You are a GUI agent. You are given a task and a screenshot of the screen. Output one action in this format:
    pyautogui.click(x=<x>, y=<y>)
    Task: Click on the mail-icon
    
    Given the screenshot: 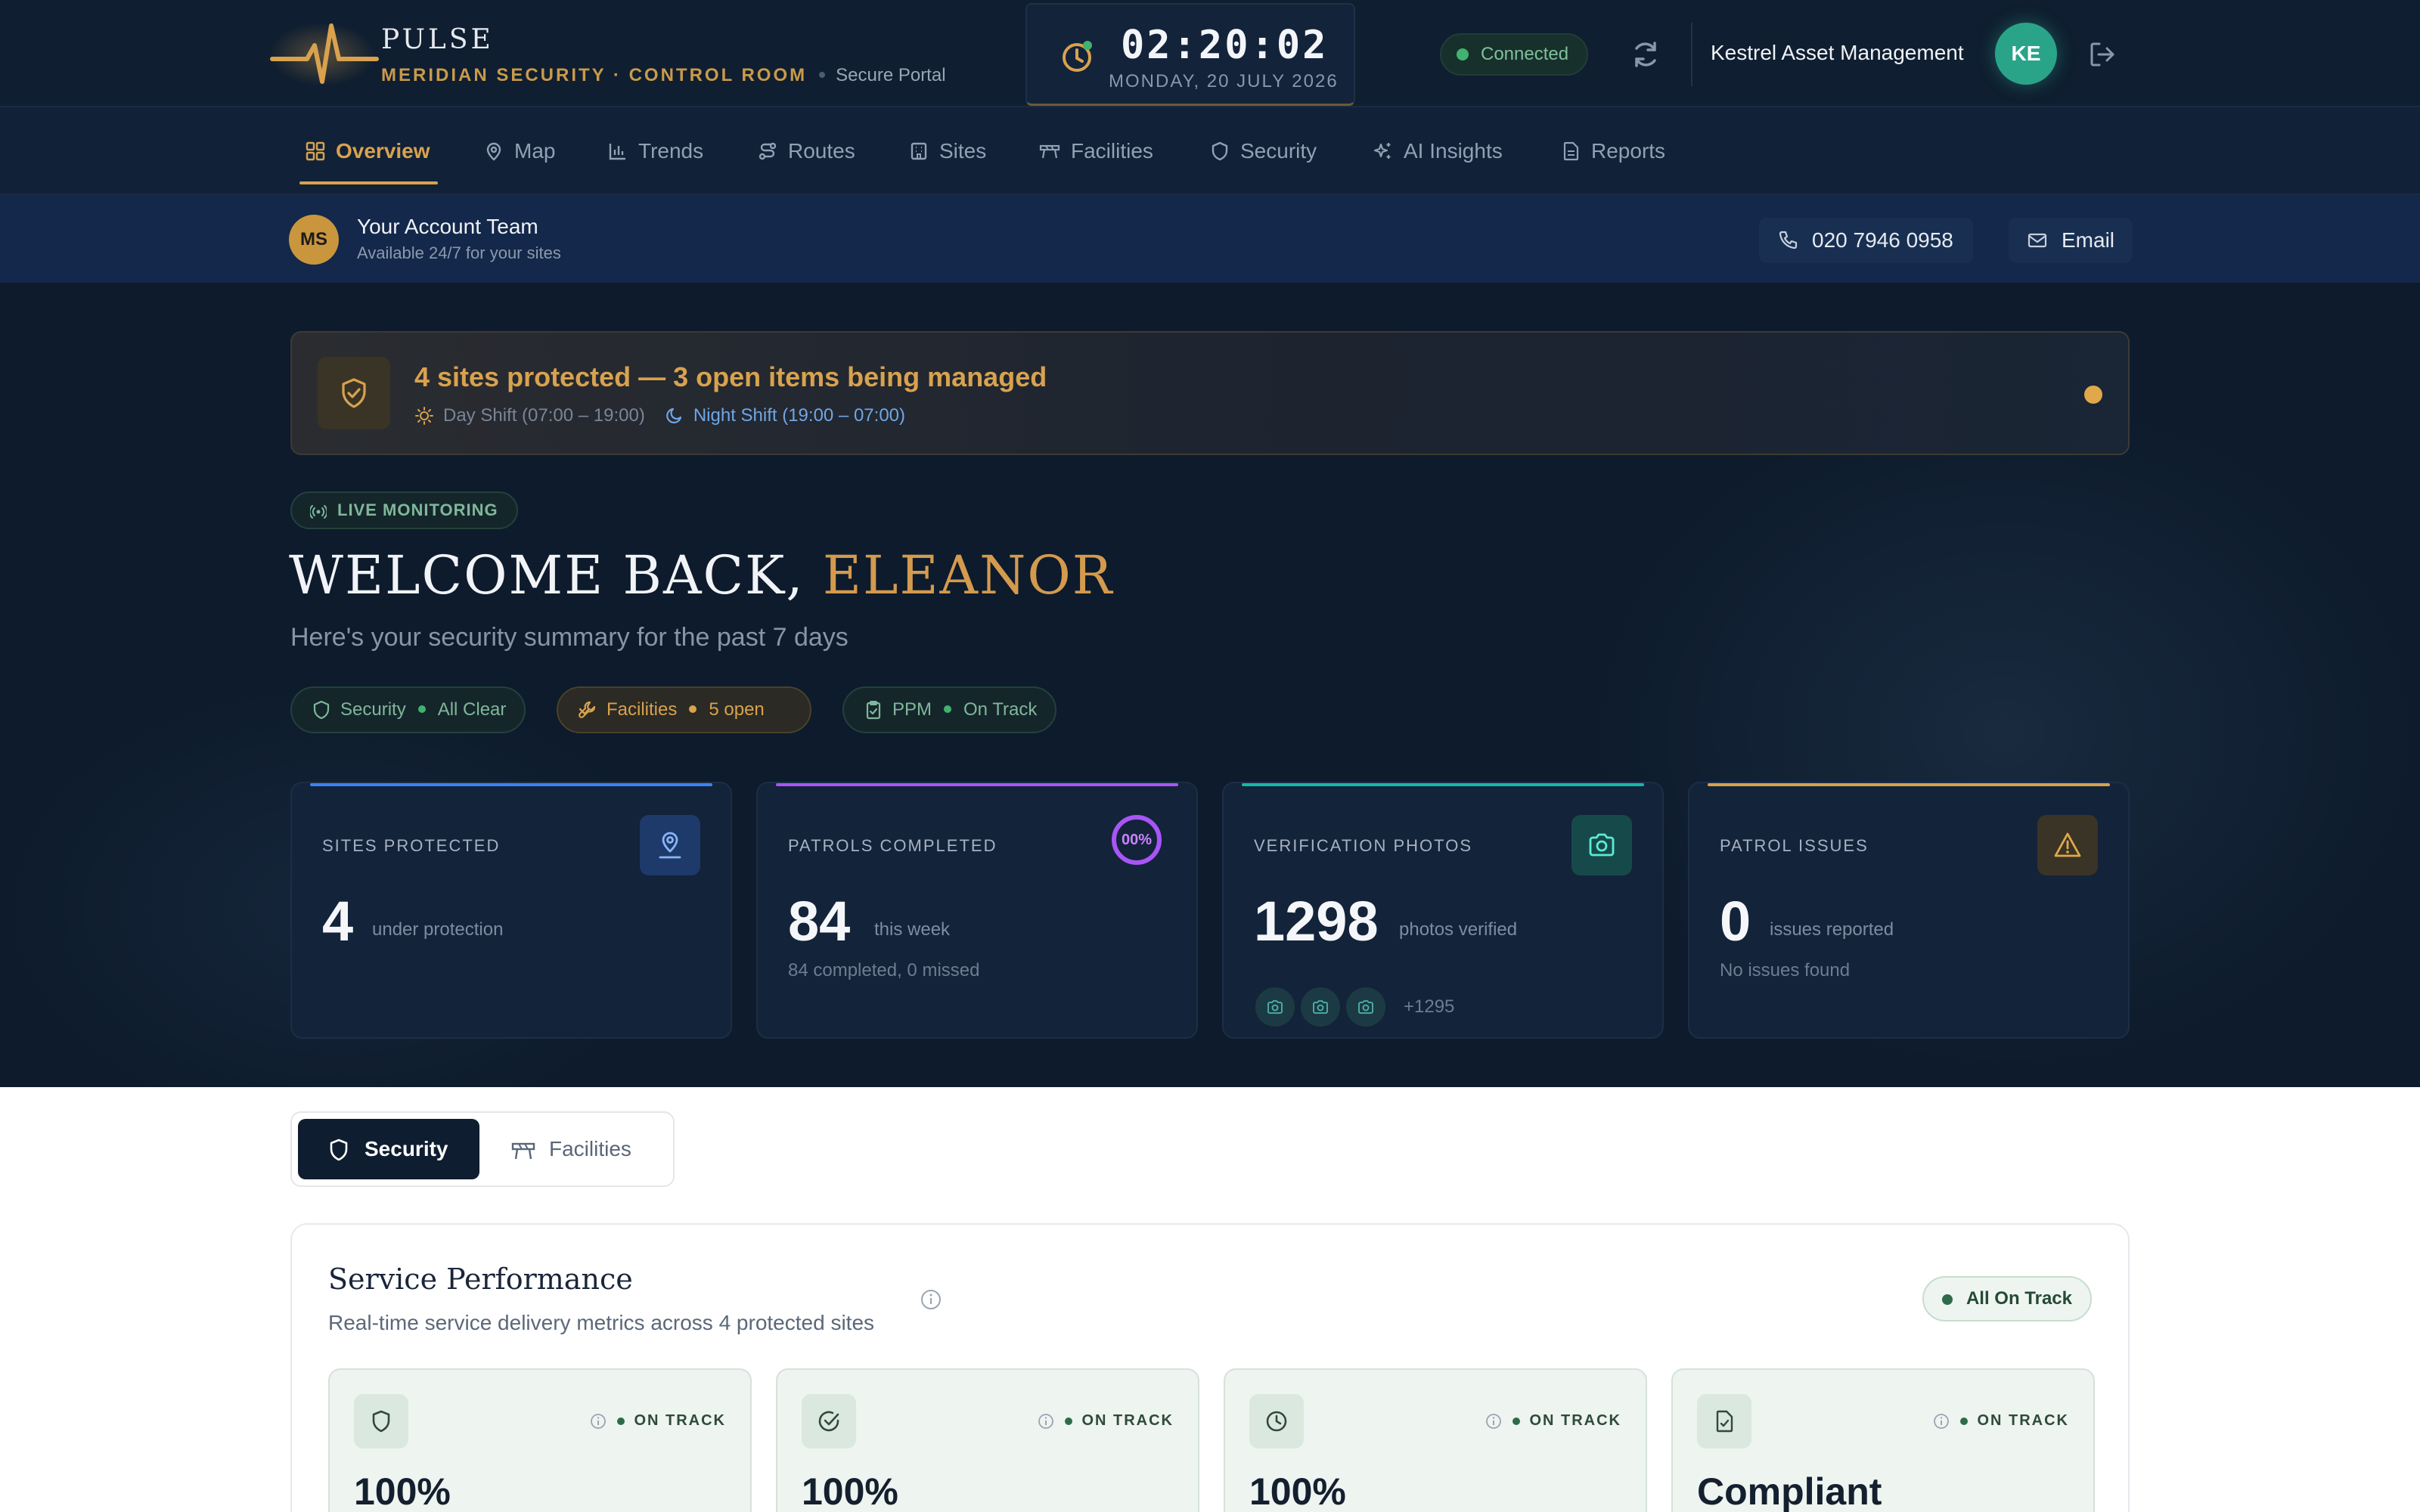 What is the action you would take?
    pyautogui.click(x=2037, y=240)
    